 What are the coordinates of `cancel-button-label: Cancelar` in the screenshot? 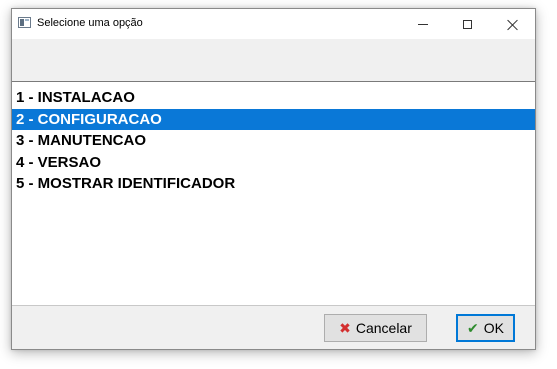 It's located at (383, 328).